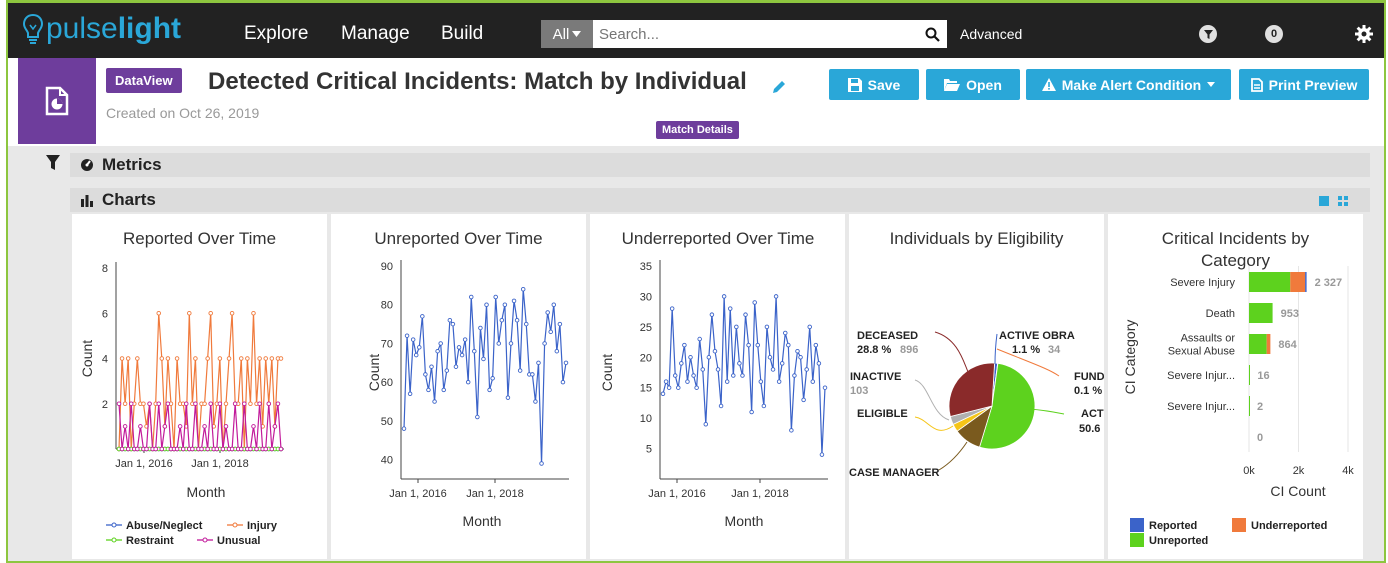  I want to click on pencil-icon, so click(779, 87).